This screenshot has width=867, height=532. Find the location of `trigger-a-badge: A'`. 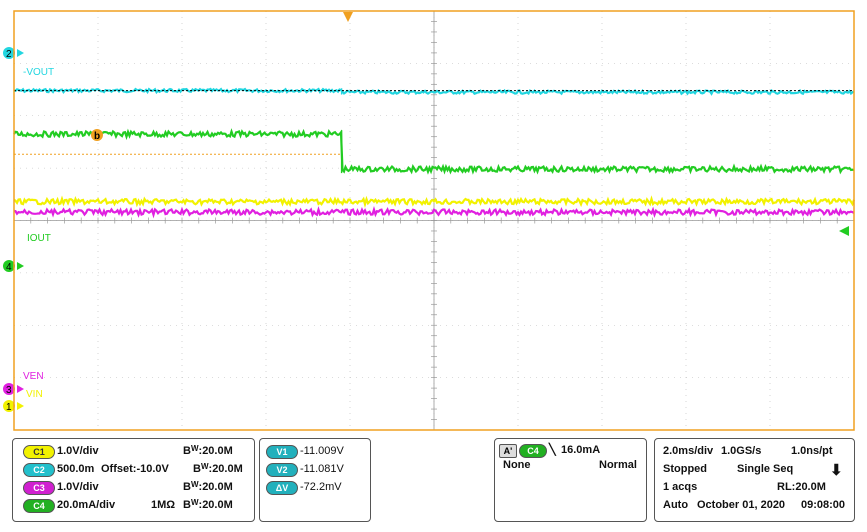

trigger-a-badge: A' is located at coordinates (508, 451).